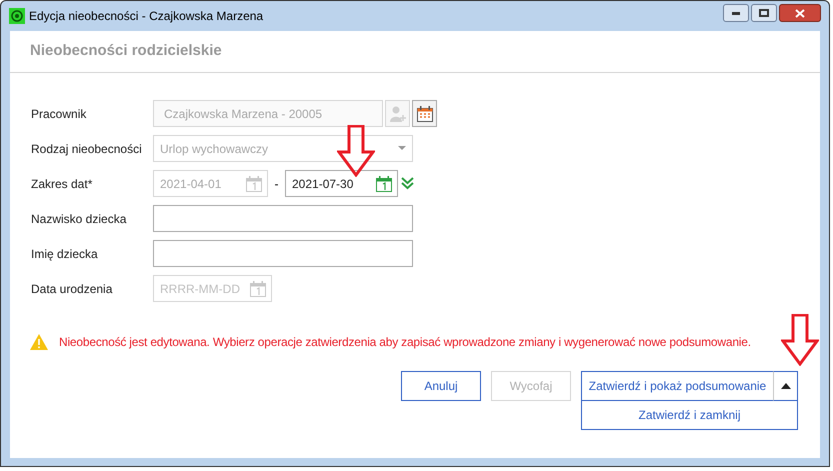 The image size is (833, 471). What do you see at coordinates (397, 113) in the screenshot?
I see `add-person-icon` at bounding box center [397, 113].